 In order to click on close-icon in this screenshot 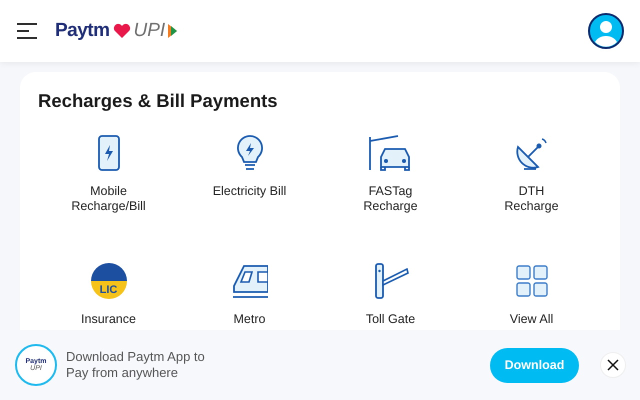, I will do `click(613, 365)`.